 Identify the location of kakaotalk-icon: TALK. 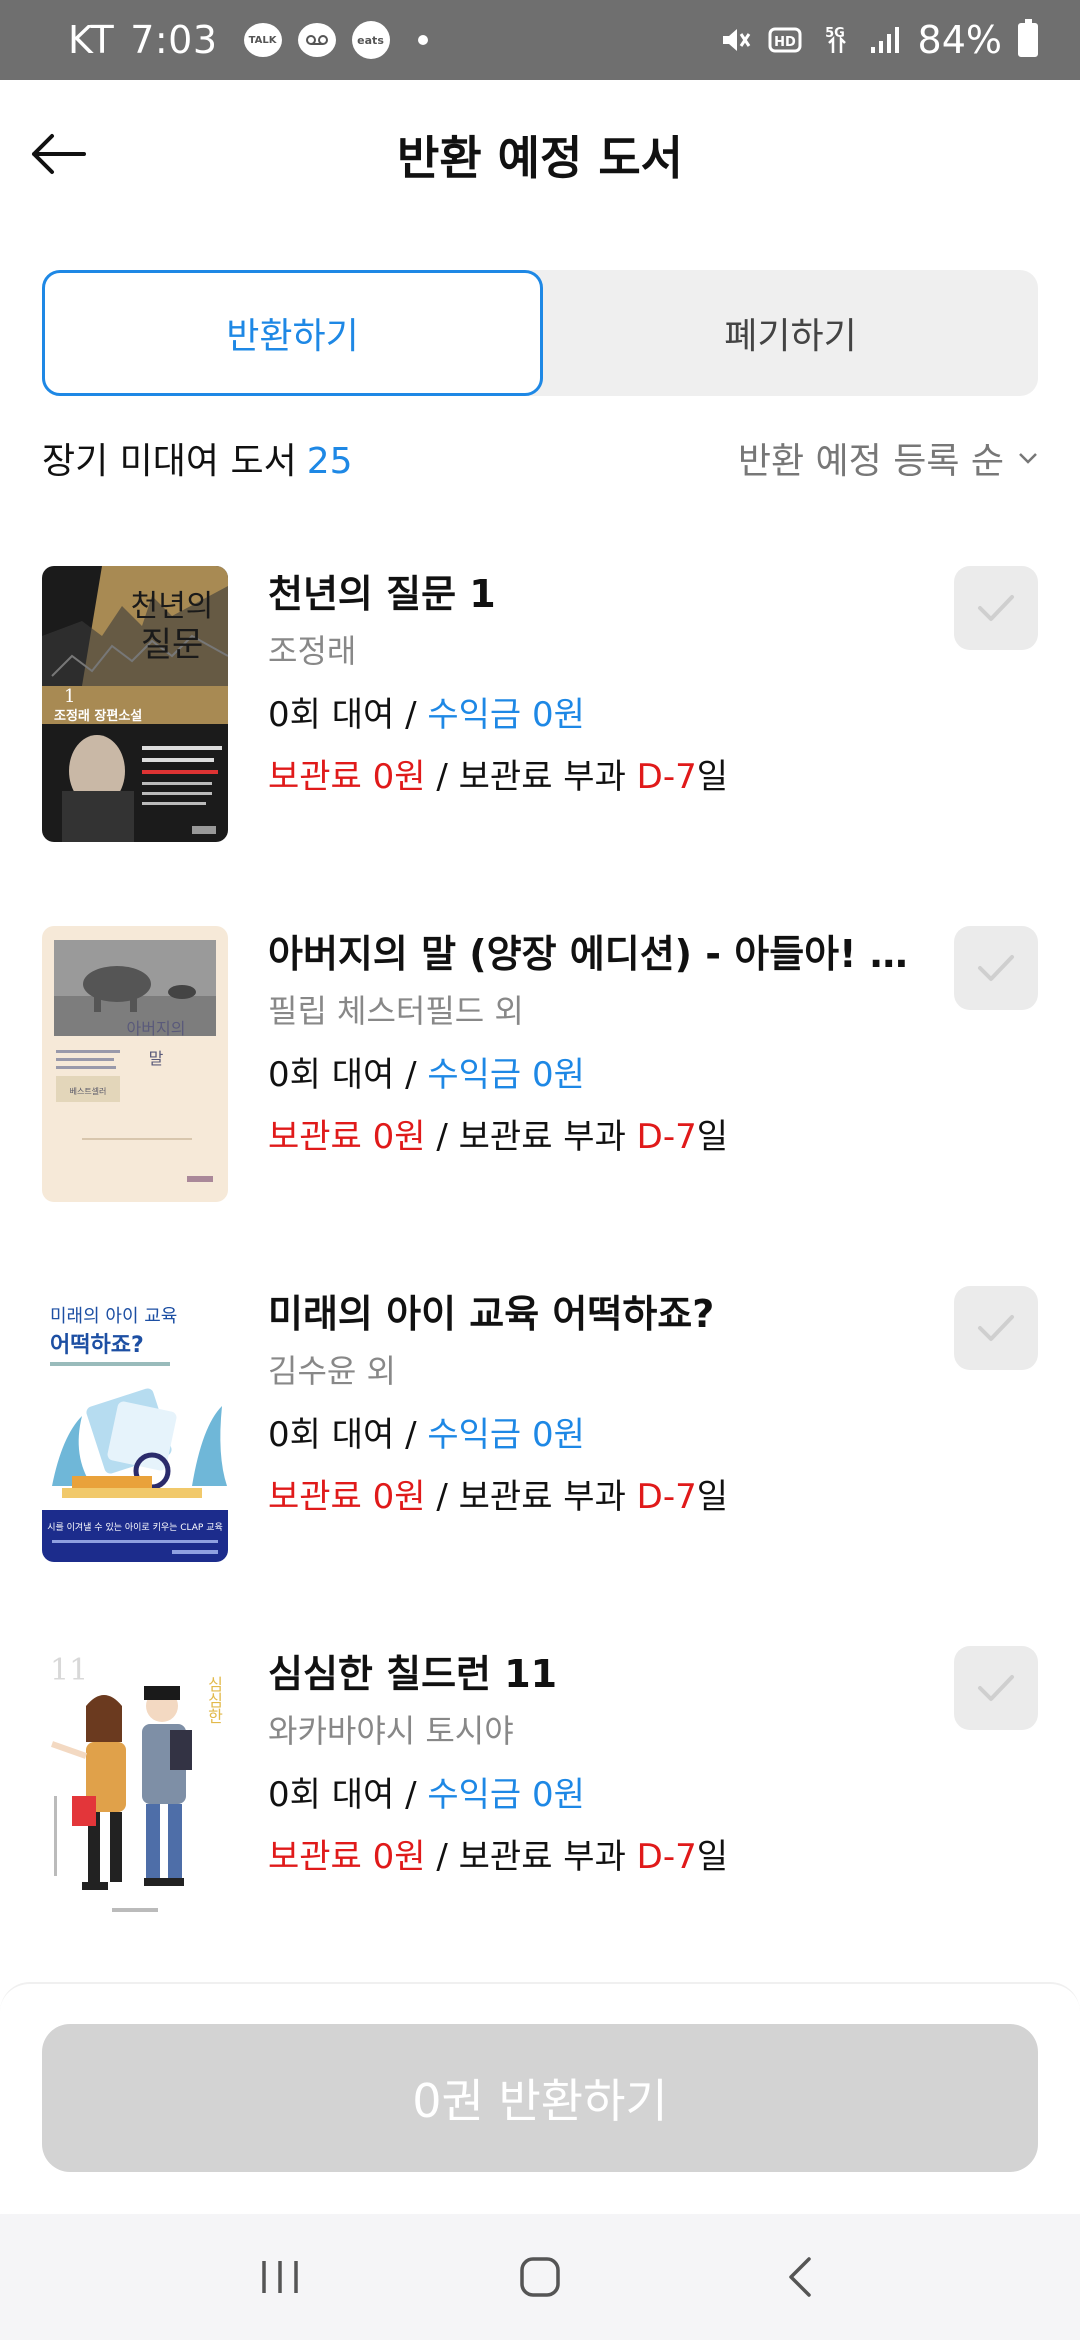
(262, 40).